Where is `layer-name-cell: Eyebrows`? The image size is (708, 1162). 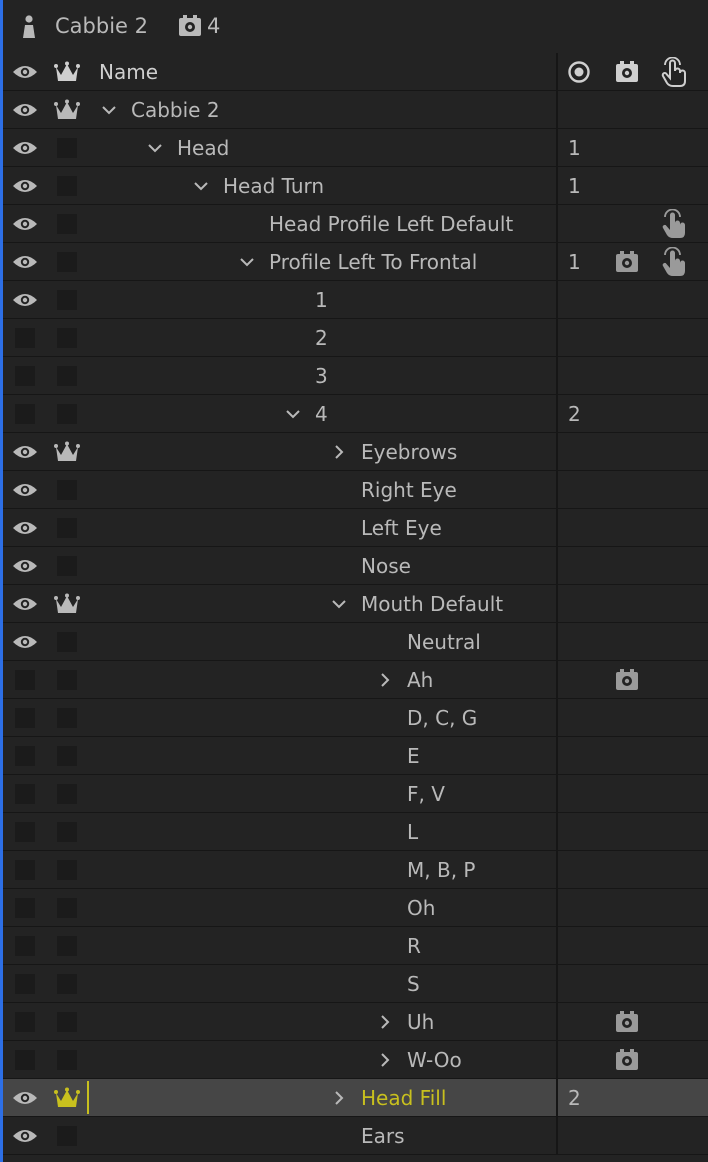 layer-name-cell: Eyebrows is located at coordinates (322, 451).